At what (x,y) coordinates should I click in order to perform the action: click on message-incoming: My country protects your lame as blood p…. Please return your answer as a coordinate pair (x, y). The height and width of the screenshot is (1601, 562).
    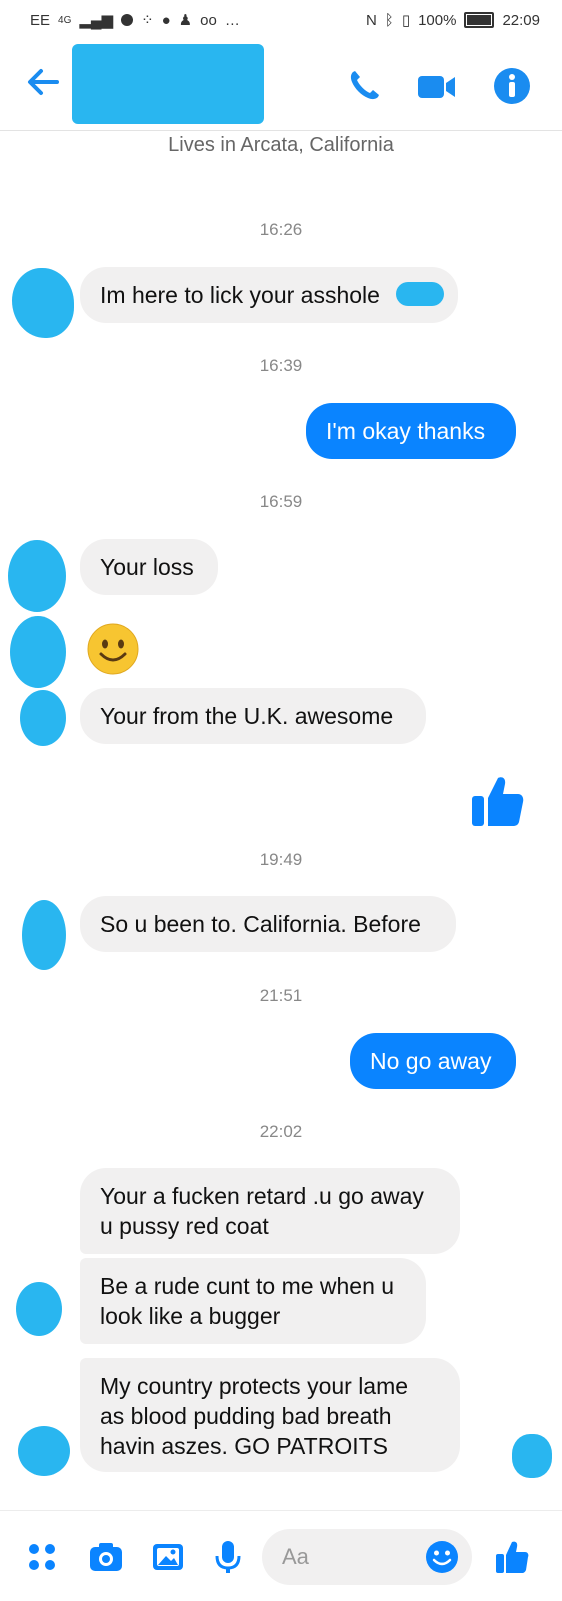
    Looking at the image, I should click on (270, 1415).